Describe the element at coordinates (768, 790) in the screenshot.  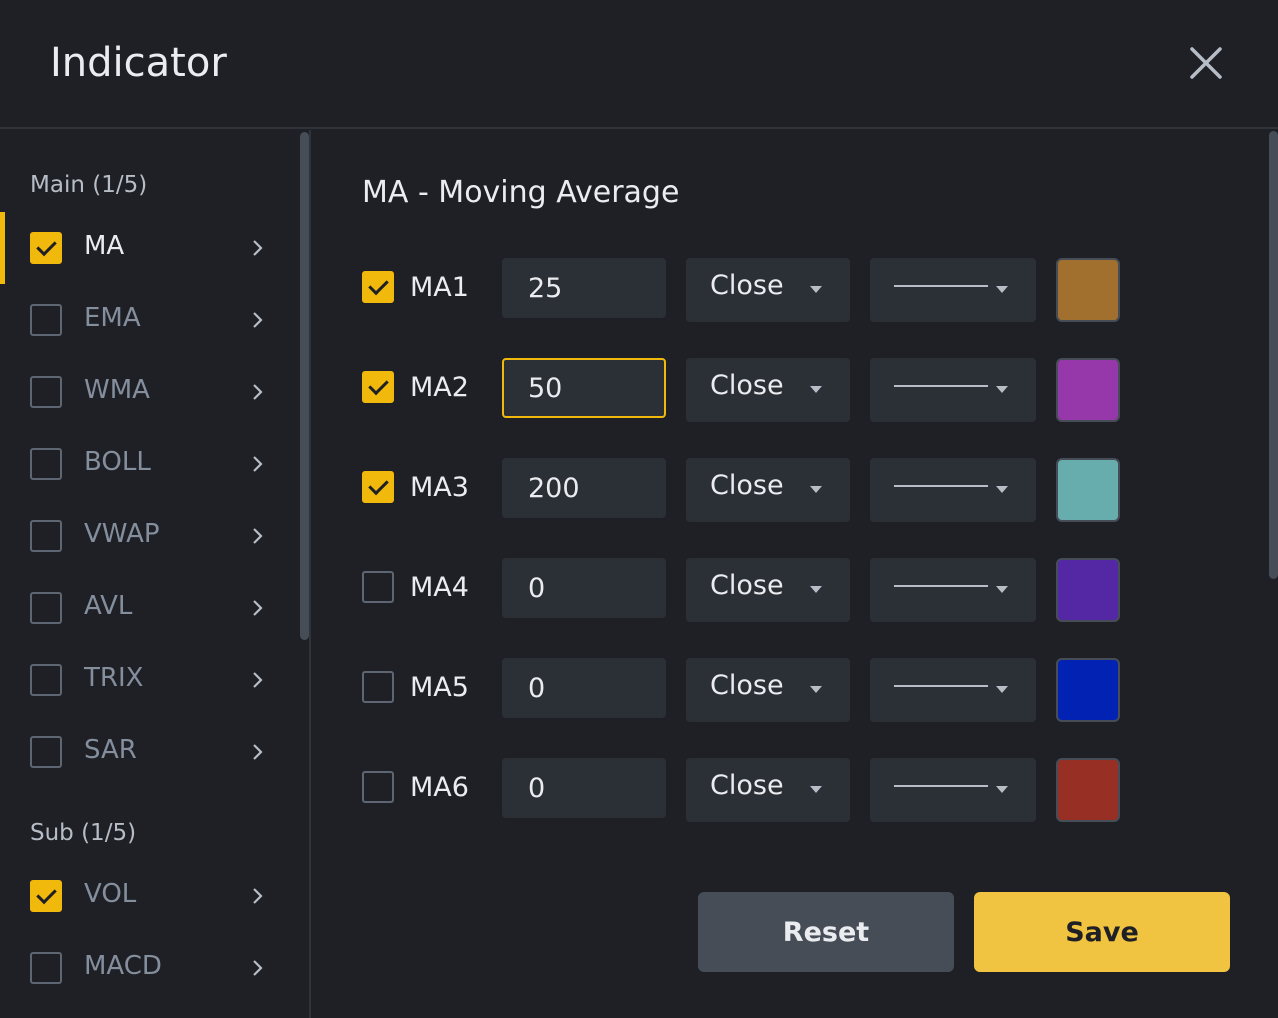
I see `ma6-source-select: Close` at that location.